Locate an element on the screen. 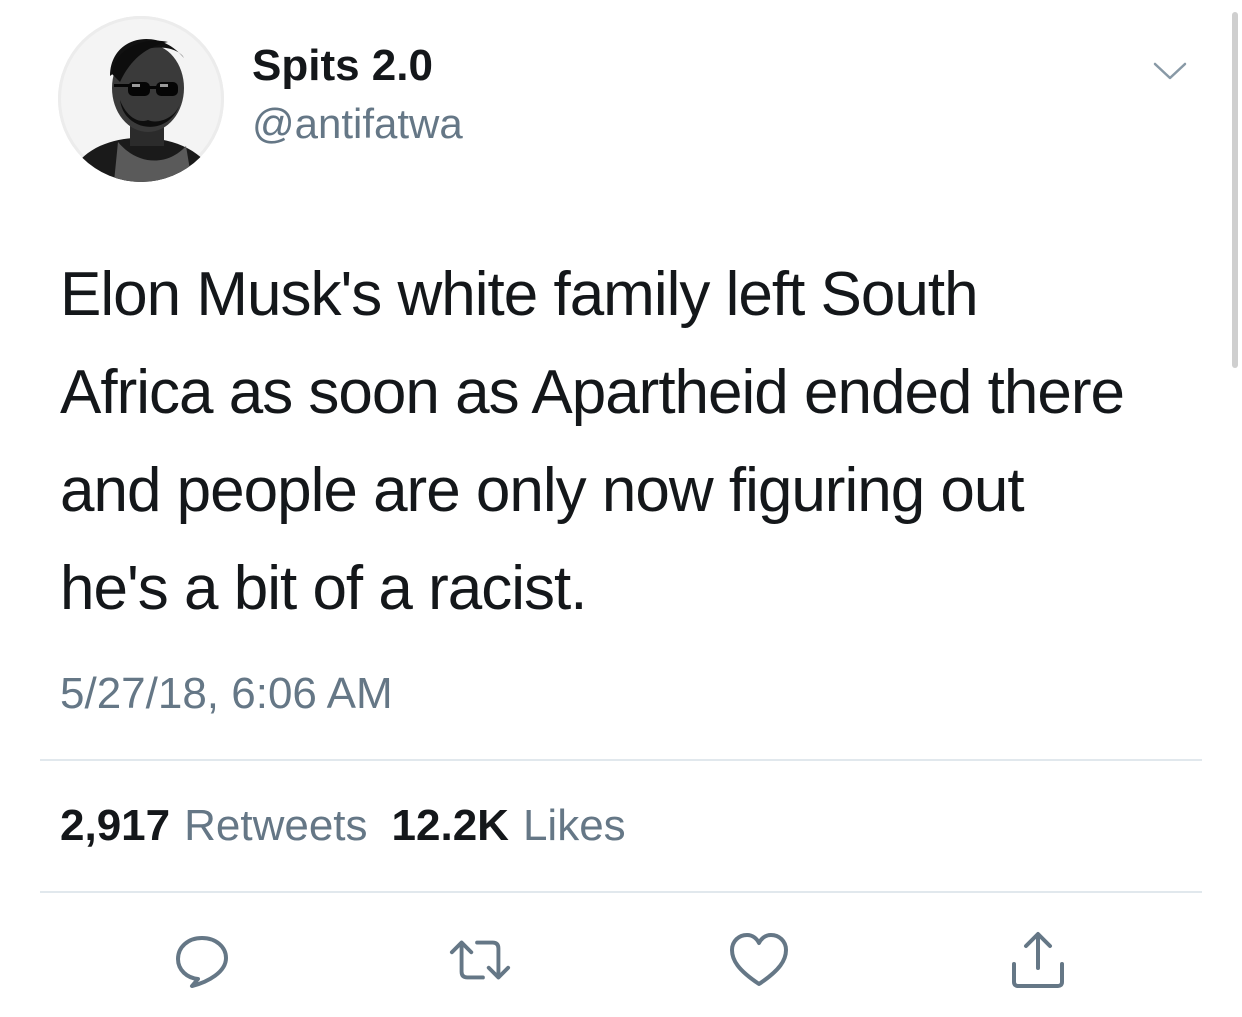  retweets-label: Retweets is located at coordinates (276, 825).